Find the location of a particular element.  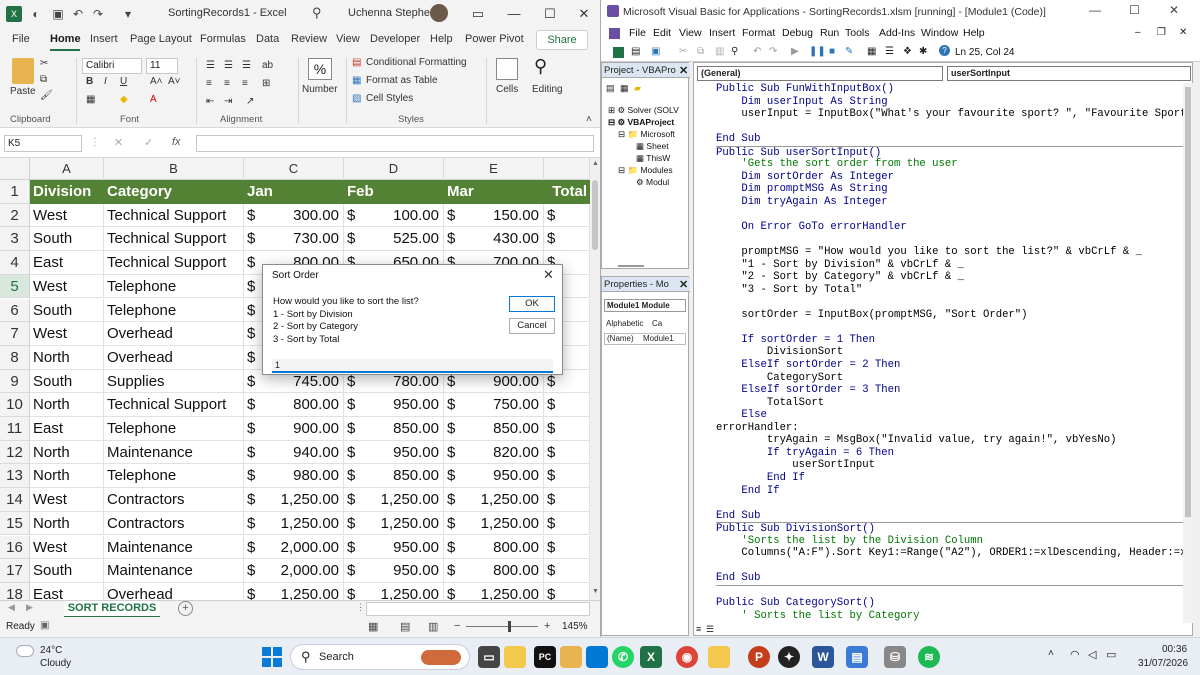

tree-item-solver: ⊞ ⚙ Solver (SOLV is located at coordinates (643, 110).